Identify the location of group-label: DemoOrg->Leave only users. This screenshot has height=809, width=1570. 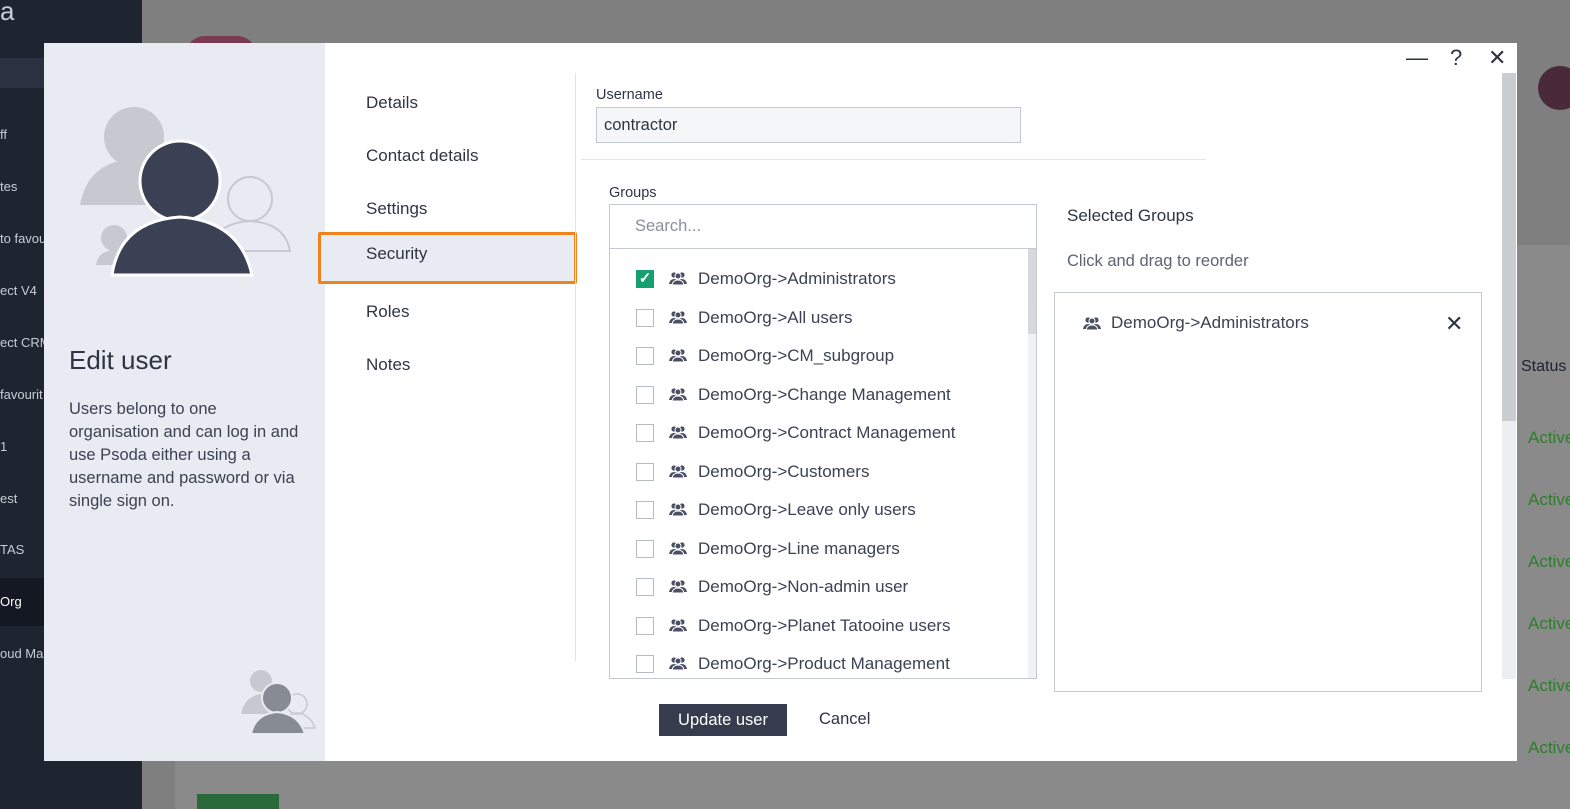
(807, 509).